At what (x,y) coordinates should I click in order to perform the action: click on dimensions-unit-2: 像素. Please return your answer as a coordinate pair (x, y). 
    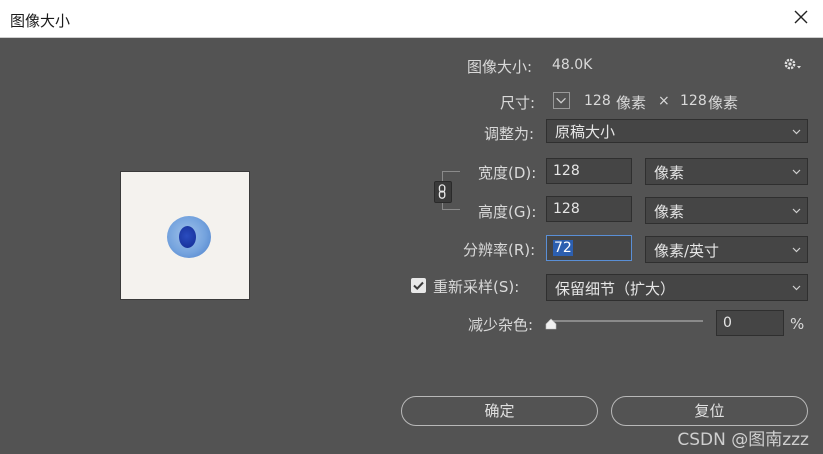
    Looking at the image, I should click on (723, 103).